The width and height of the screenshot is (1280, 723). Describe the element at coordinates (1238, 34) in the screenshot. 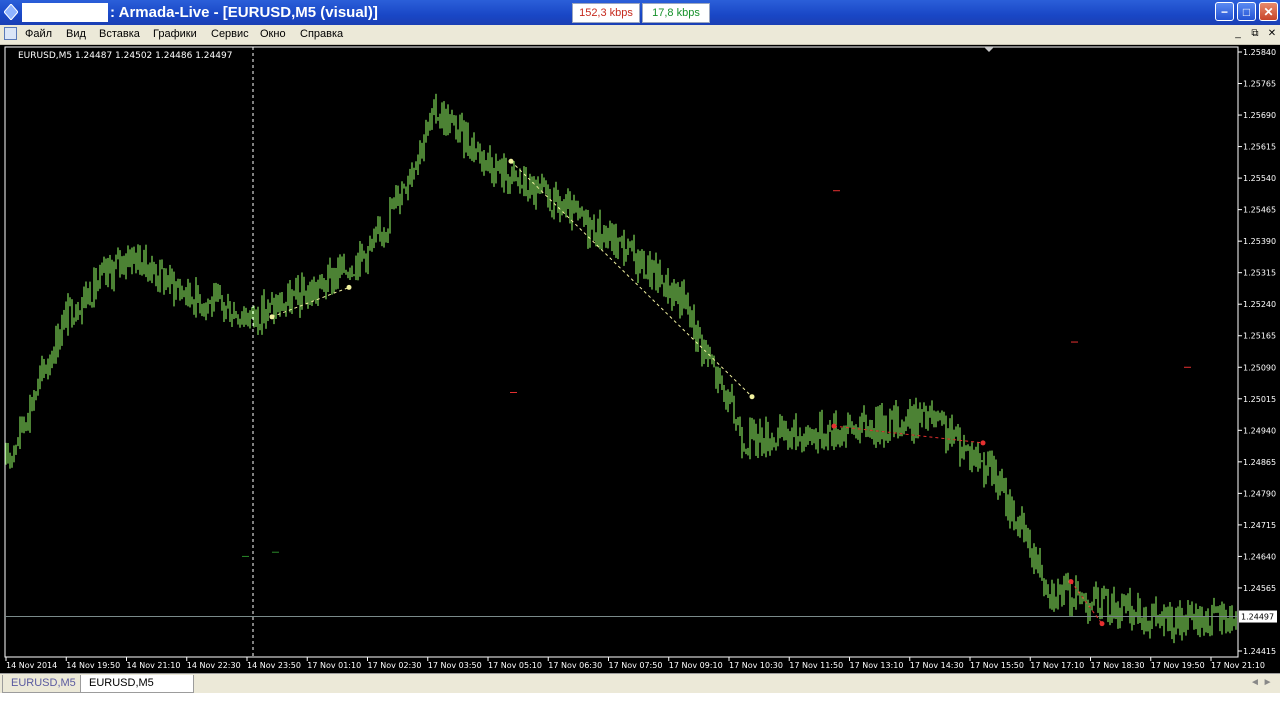

I see `mdi-minimize-button: _` at that location.